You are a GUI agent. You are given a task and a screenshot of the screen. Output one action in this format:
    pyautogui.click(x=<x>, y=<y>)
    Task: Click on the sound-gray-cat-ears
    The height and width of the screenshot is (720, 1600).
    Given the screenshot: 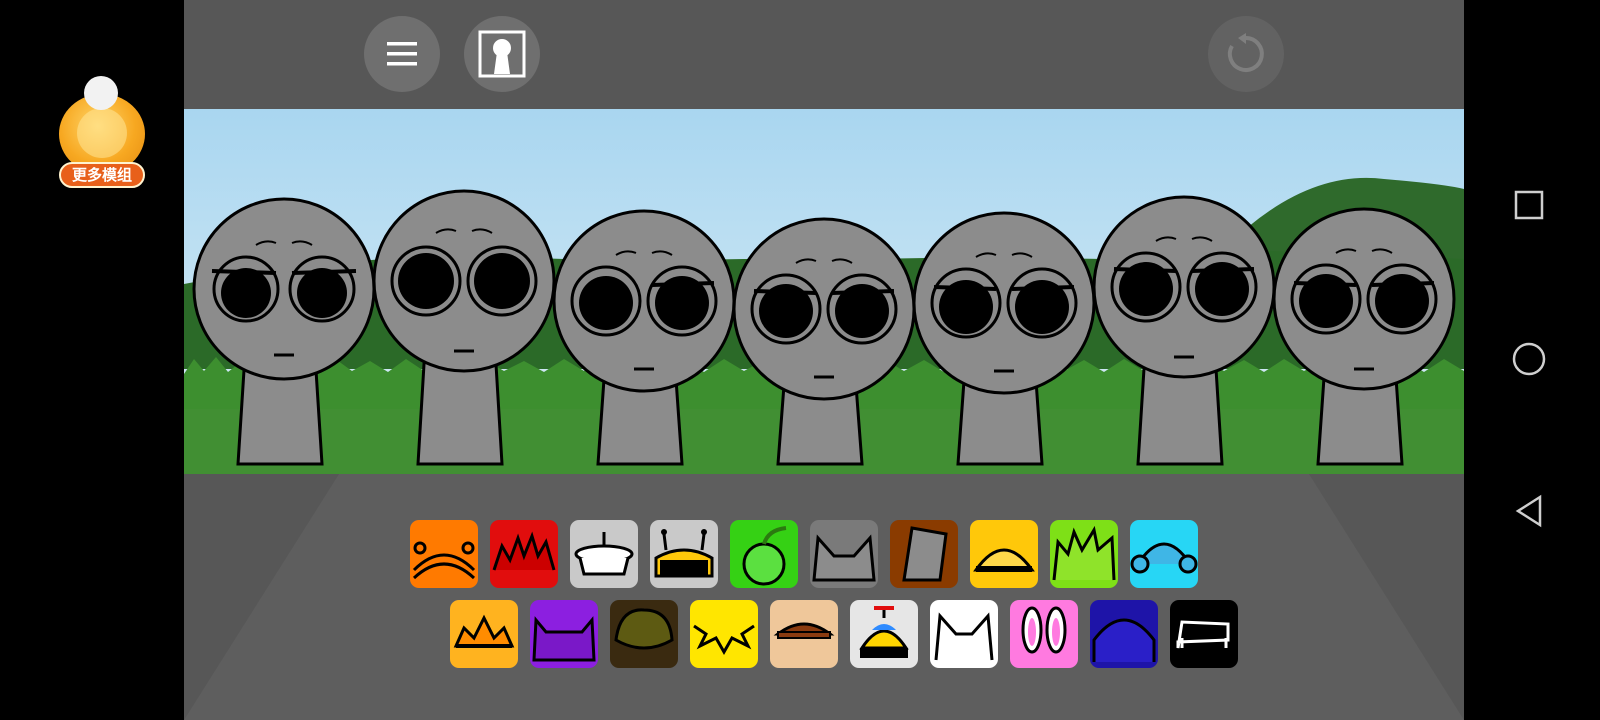 What is the action you would take?
    pyautogui.click(x=844, y=554)
    